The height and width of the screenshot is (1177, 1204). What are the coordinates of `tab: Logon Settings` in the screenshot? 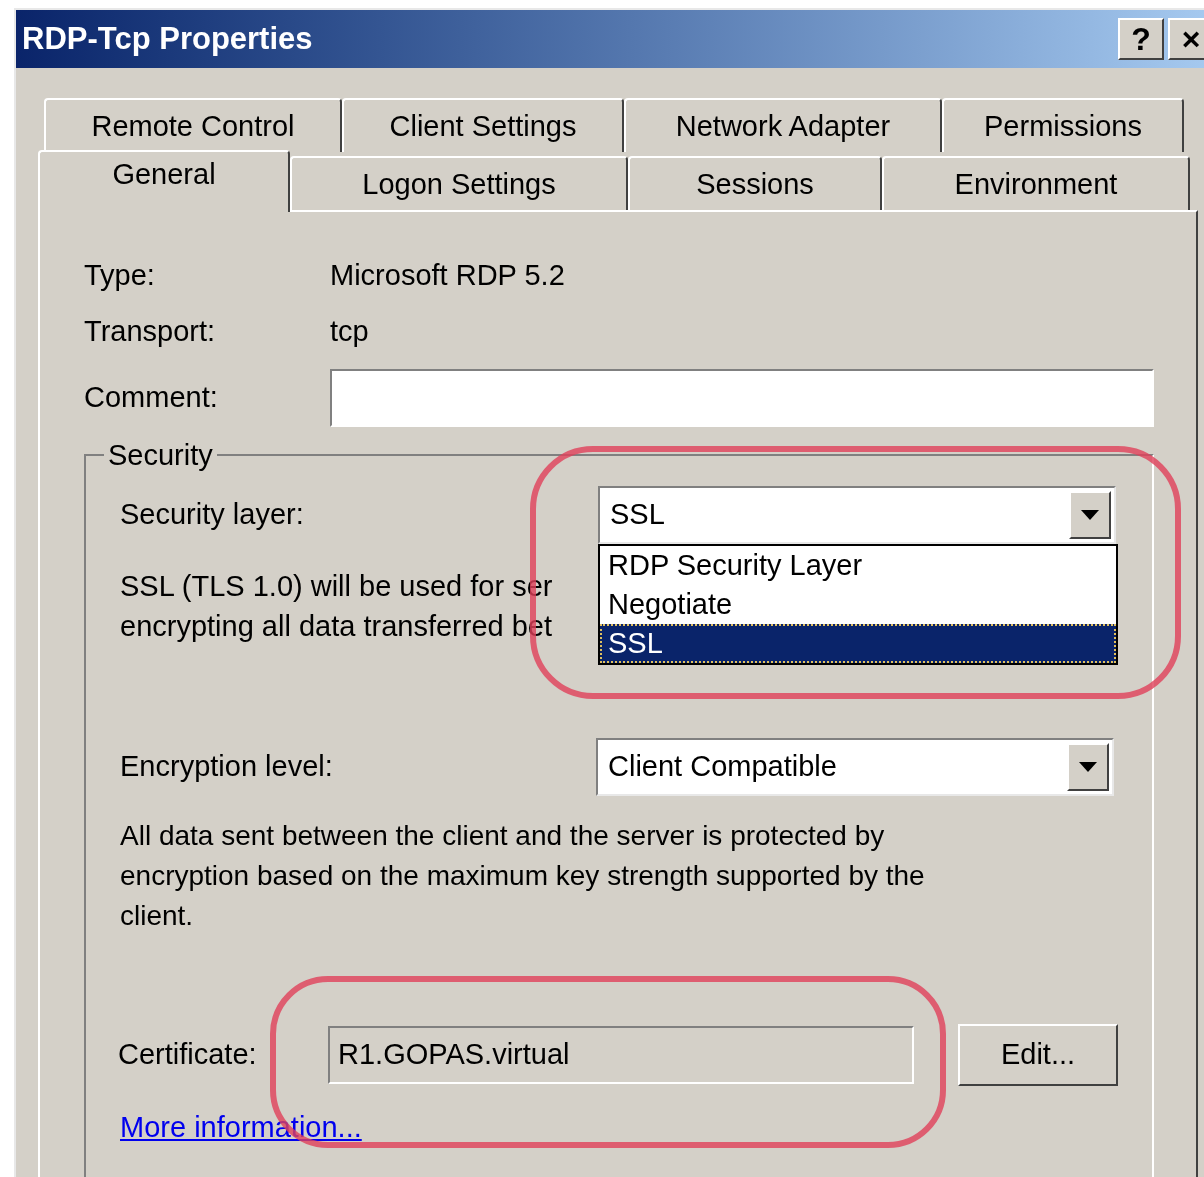 It's located at (459, 183).